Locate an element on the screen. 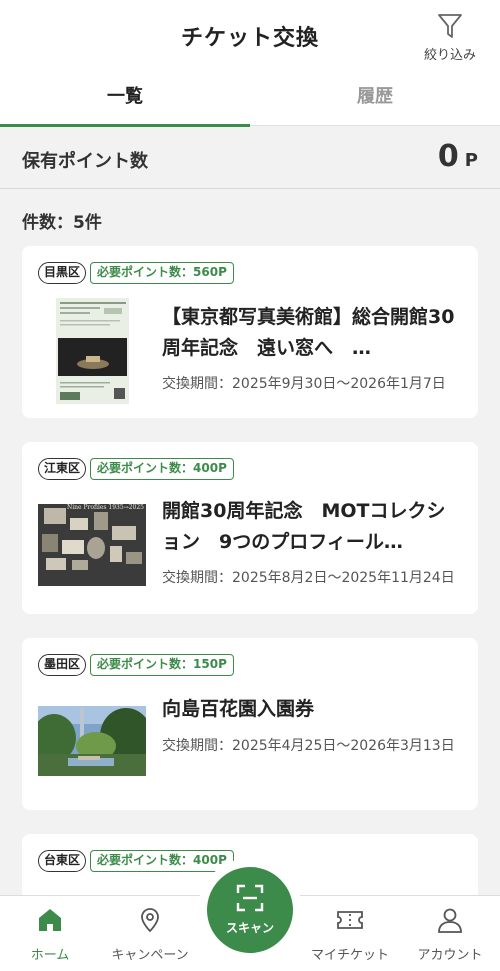 Image resolution: width=500 pixels, height=971 pixels. map-pin-icon is located at coordinates (150, 920).